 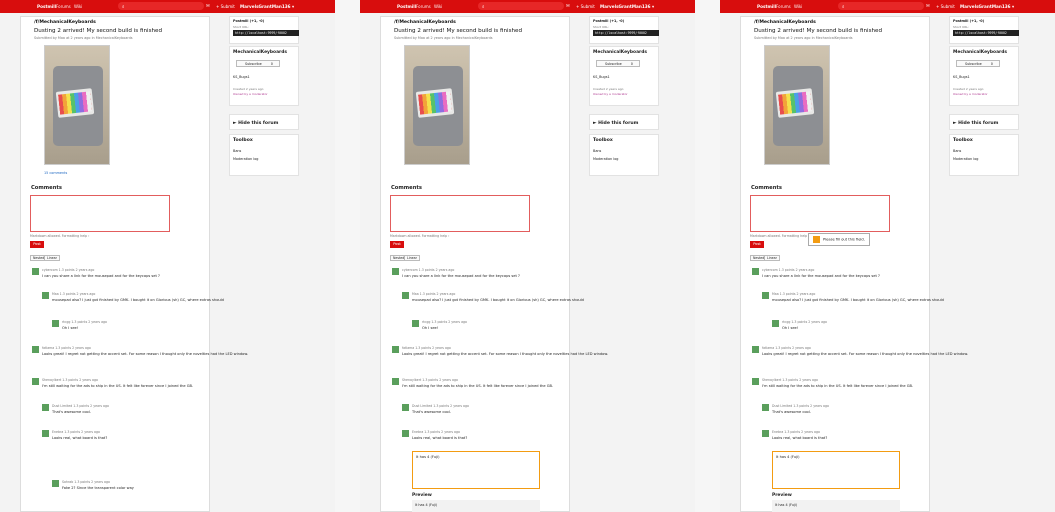 I want to click on validation-tooltip: Please fill out this field., so click(x=839, y=239).